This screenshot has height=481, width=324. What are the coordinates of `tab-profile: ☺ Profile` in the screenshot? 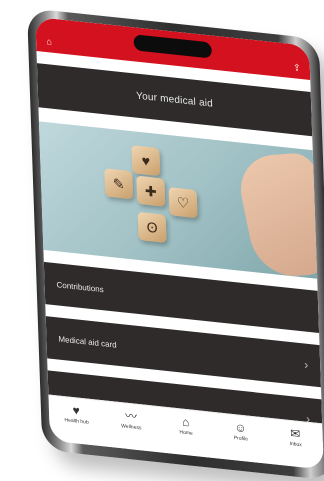 It's located at (240, 432).